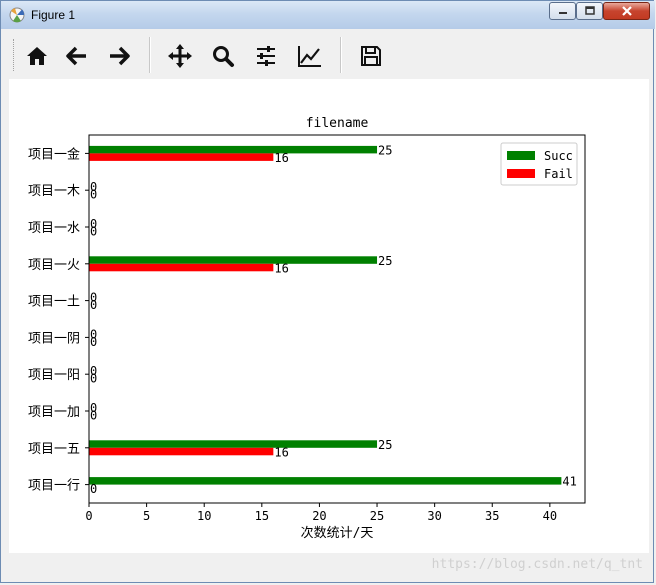 This screenshot has width=656, height=585. I want to click on x-axis-label: 次数统计/天, so click(337, 533).